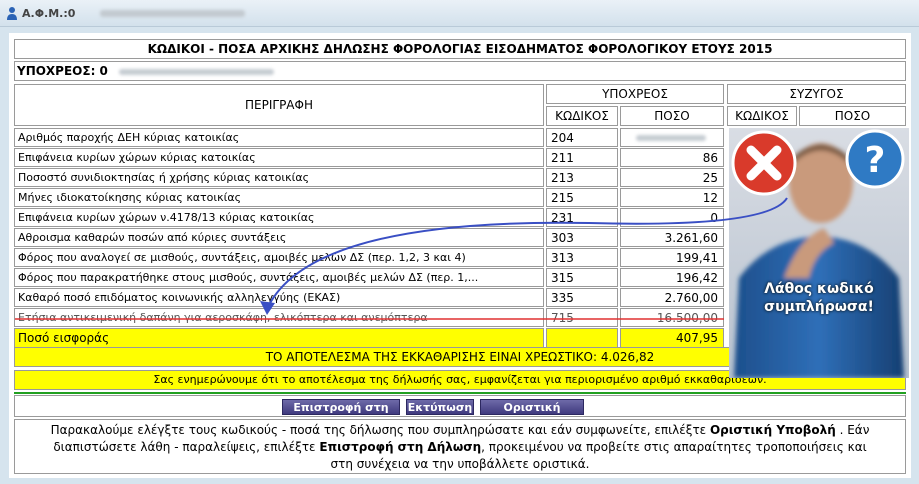  Describe the element at coordinates (49, 13) in the screenshot. I see `afm-label: Α.Φ.Μ.:0` at that location.